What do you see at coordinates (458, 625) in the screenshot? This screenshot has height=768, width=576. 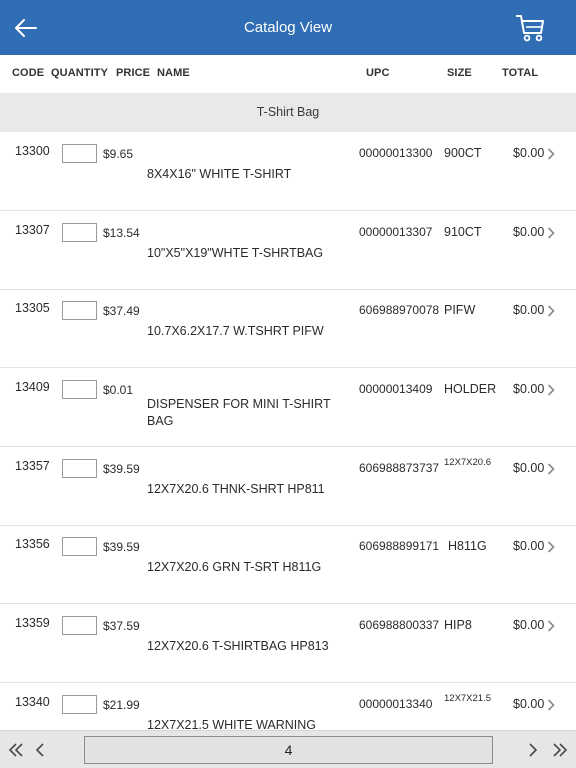 I see `product-size: HIP8` at bounding box center [458, 625].